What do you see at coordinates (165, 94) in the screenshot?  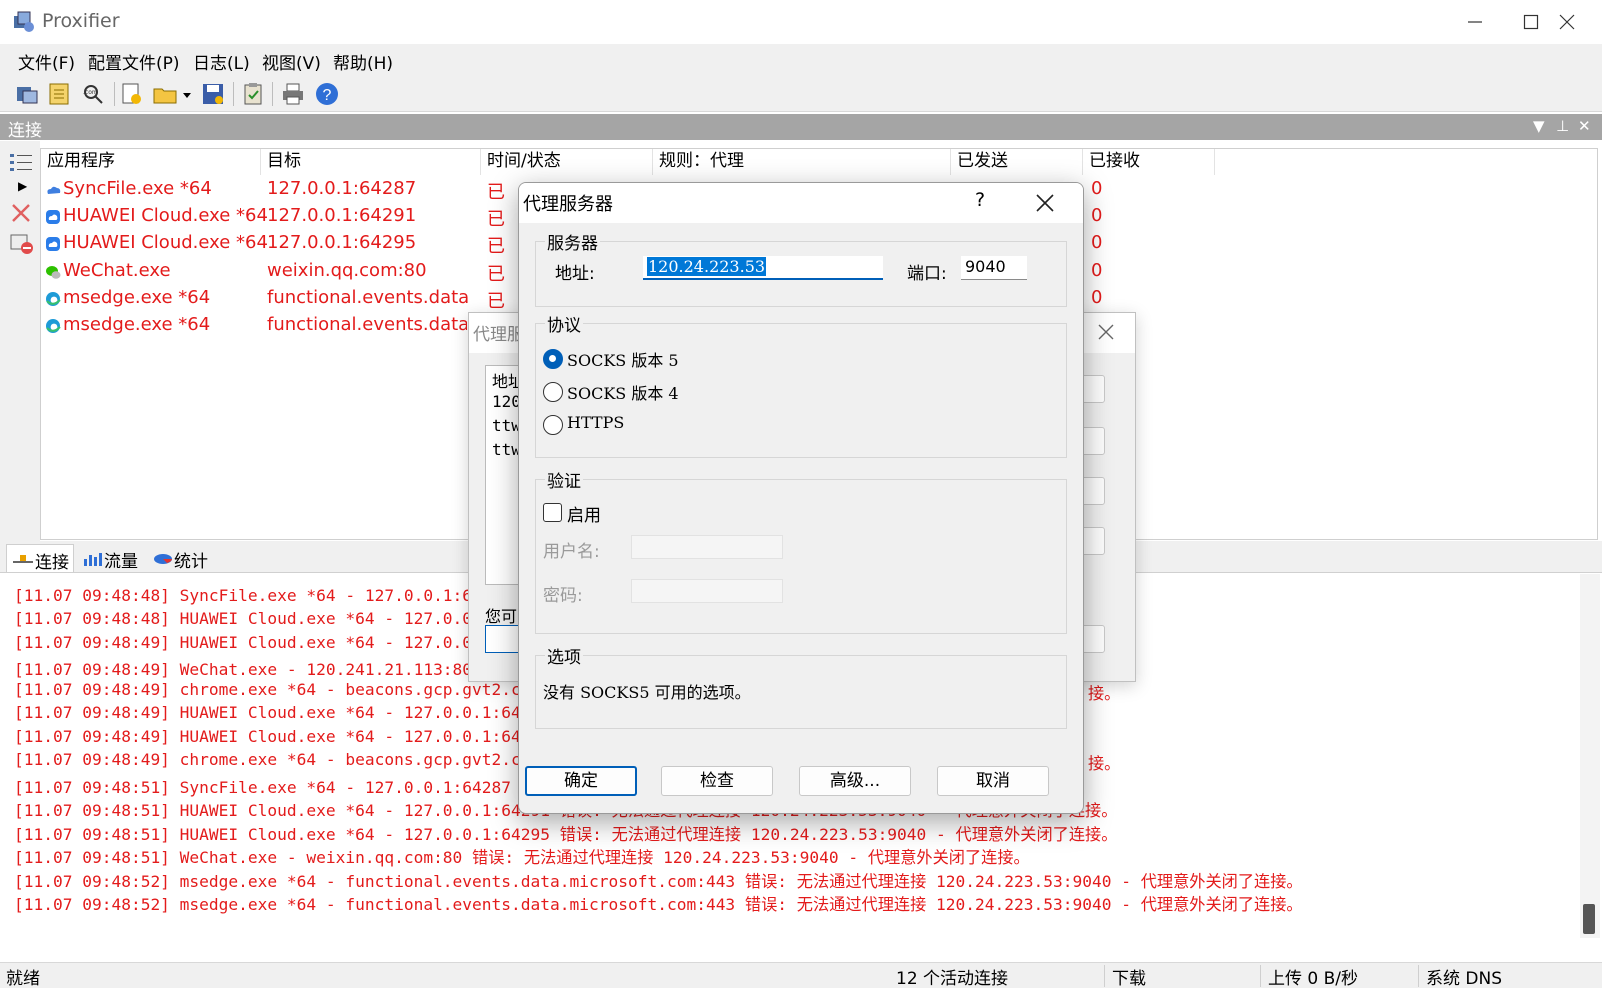 I see `open-profile-icon` at bounding box center [165, 94].